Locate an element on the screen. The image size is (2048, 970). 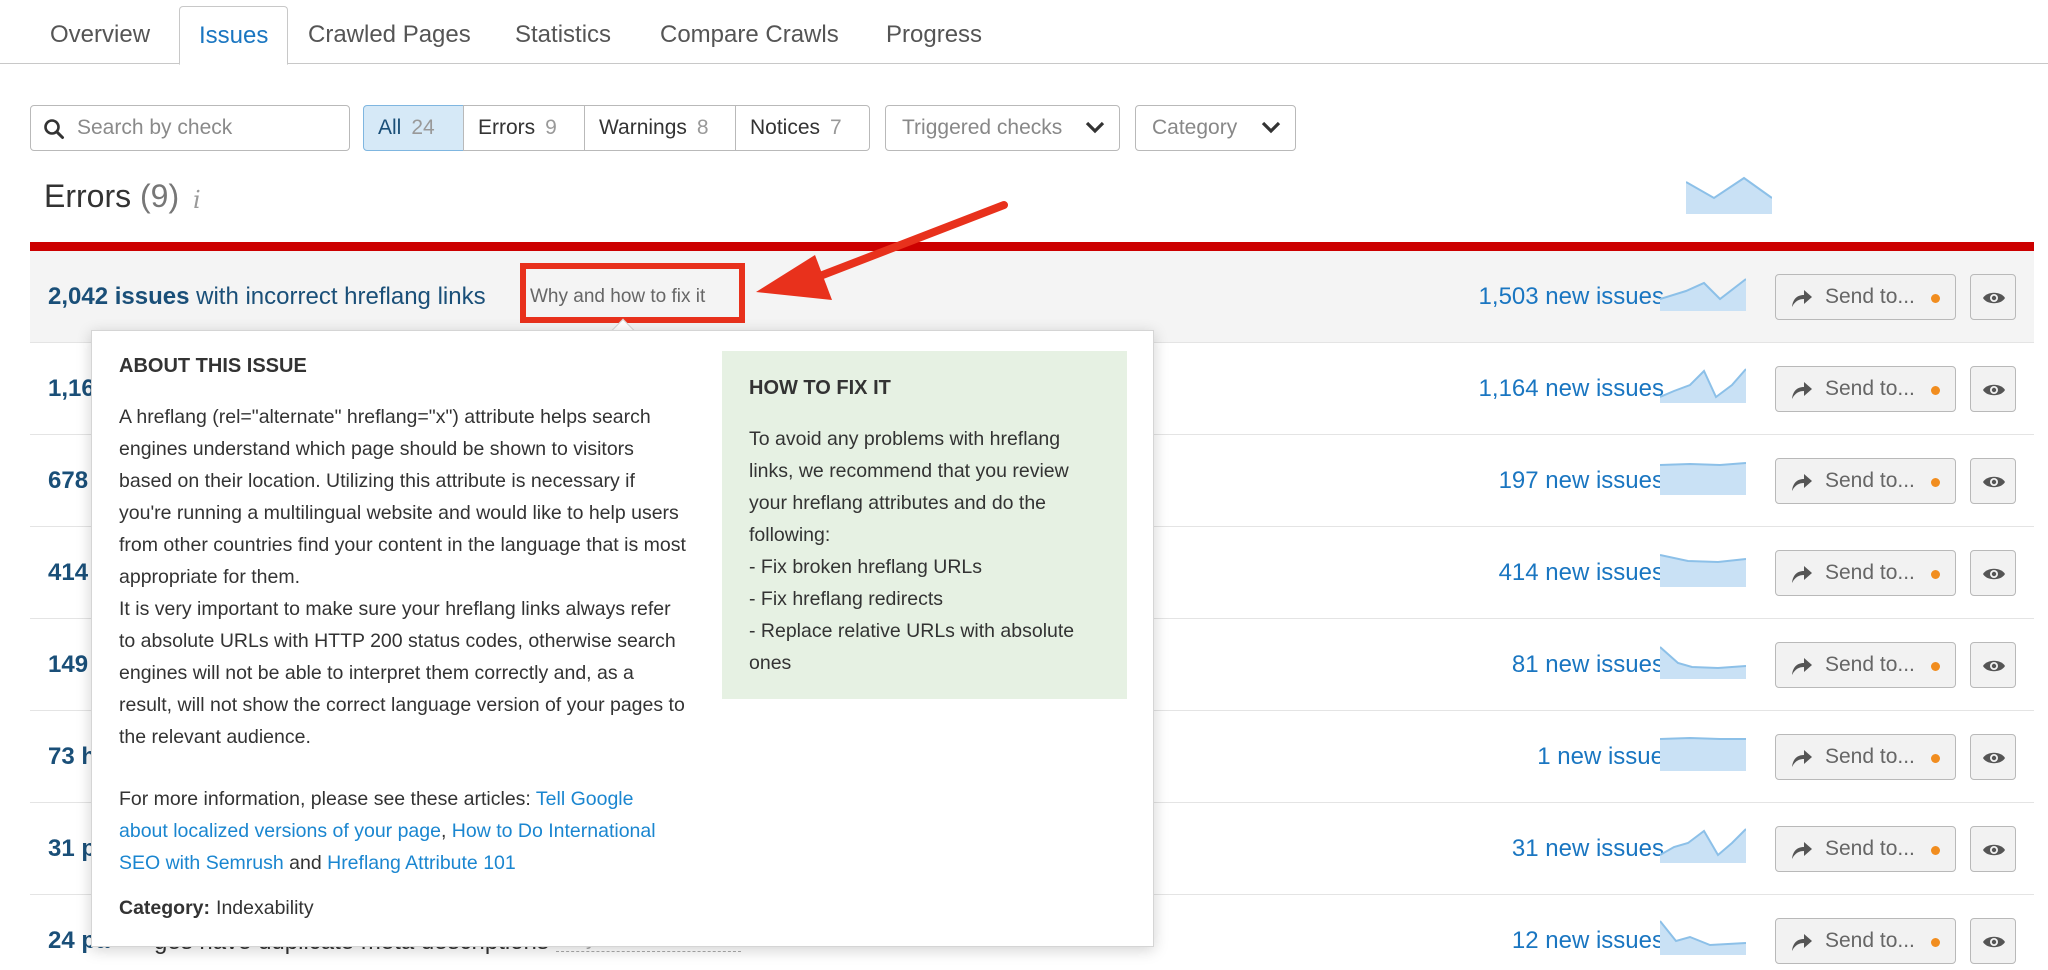
errors-heading-count: (9) is located at coordinates (160, 196).